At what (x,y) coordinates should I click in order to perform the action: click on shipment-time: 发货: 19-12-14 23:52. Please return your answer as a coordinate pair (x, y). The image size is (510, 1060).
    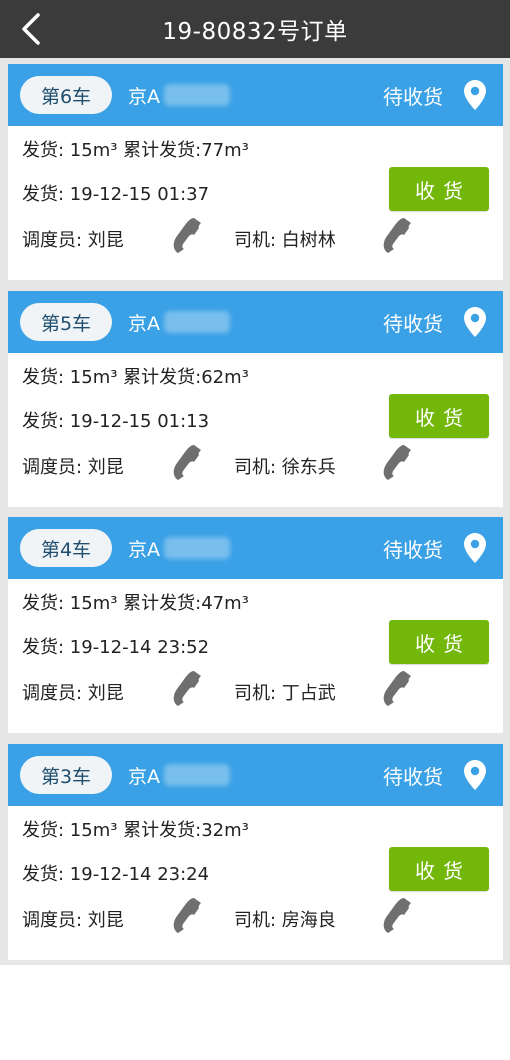
    Looking at the image, I should click on (116, 647).